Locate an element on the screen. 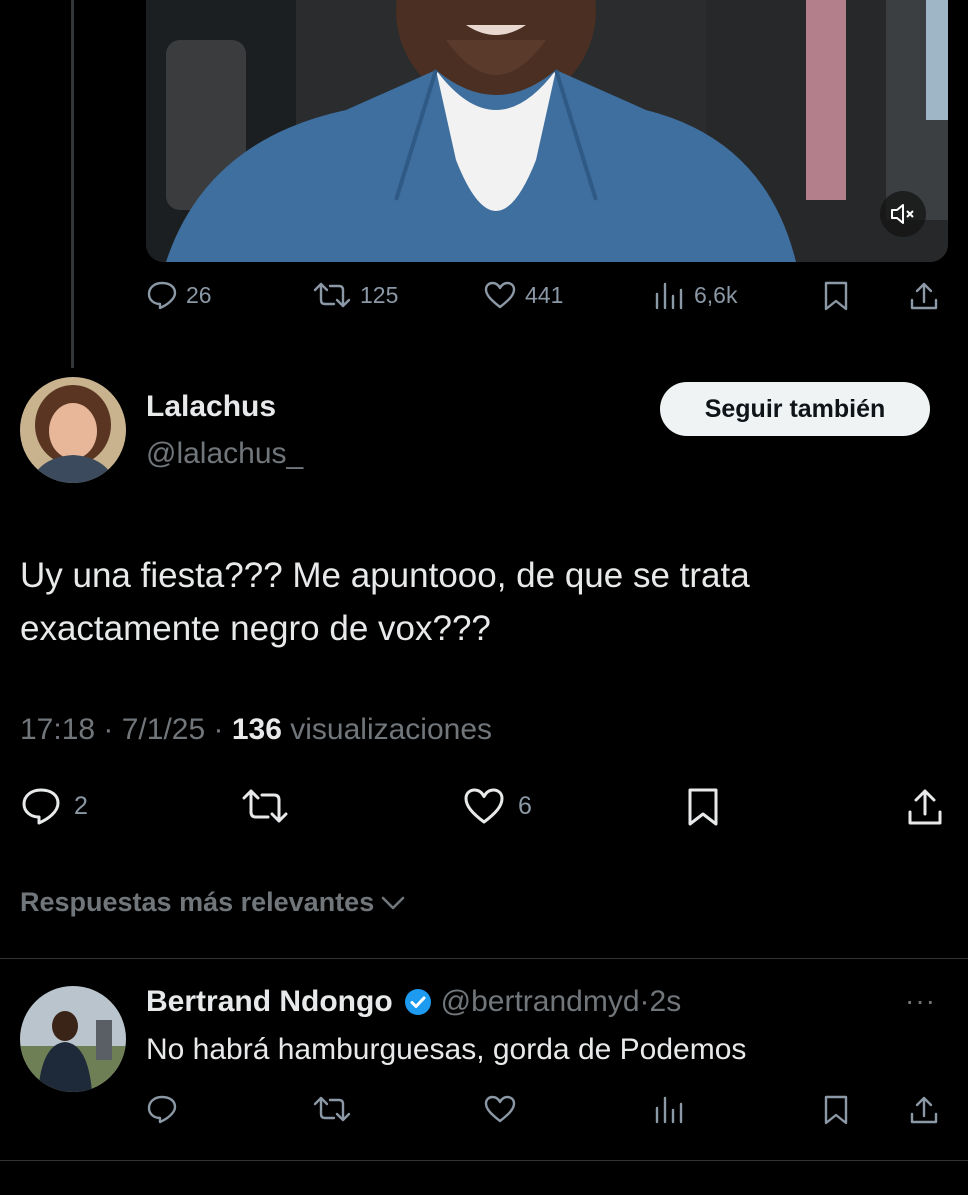 The height and width of the screenshot is (1195, 968). tweet-meta: 17:18 · 7/1/25 · 136 visualizaciones is located at coordinates (256, 729).